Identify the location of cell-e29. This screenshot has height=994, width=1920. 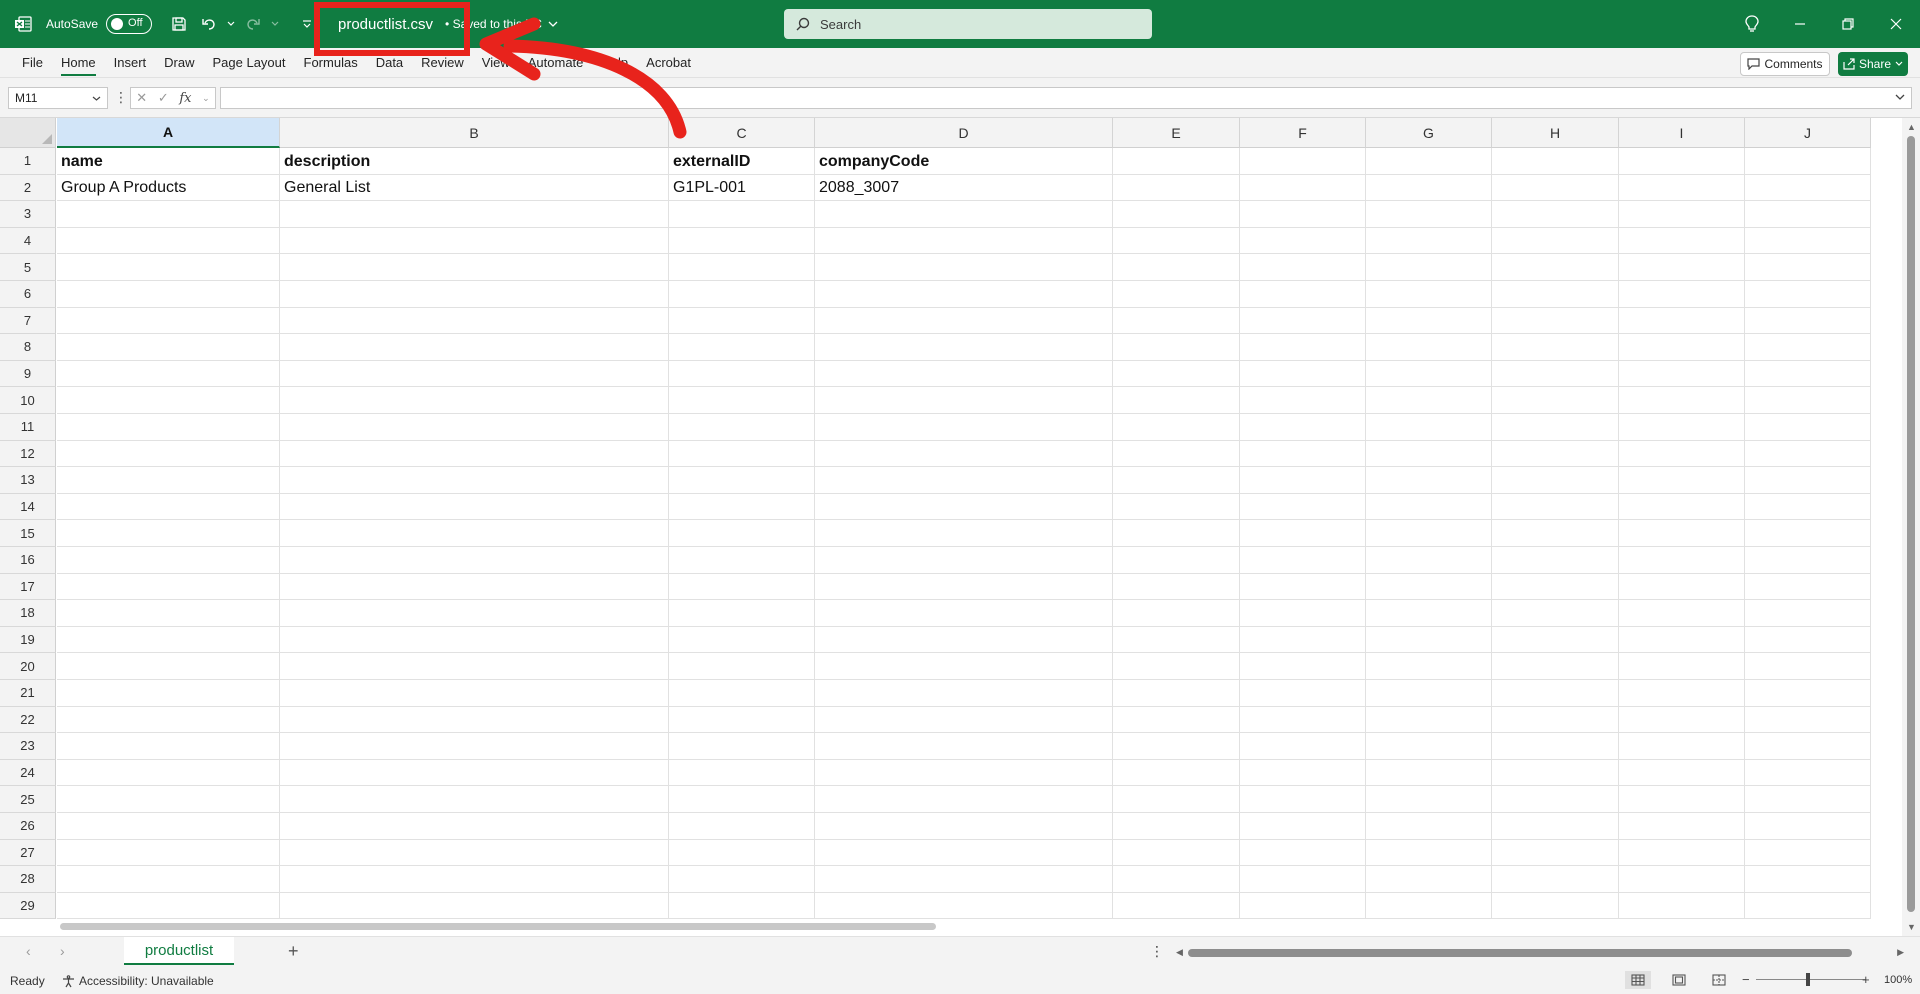
(1176, 906).